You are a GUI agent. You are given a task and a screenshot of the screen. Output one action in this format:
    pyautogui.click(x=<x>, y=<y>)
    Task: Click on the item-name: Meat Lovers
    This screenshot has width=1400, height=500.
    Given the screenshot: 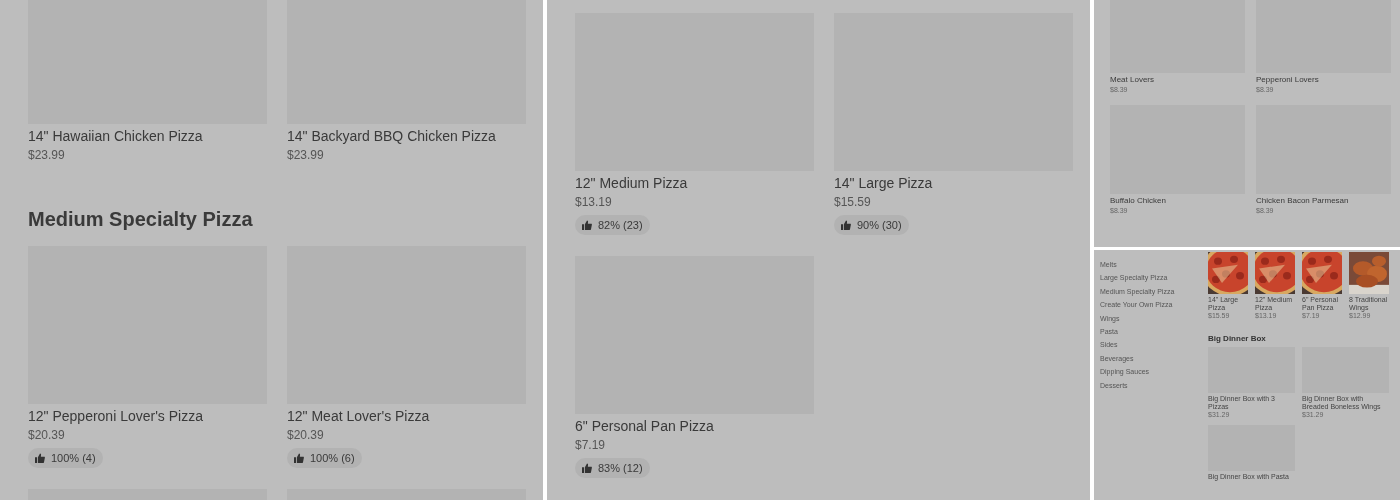 What is the action you would take?
    pyautogui.click(x=1177, y=80)
    